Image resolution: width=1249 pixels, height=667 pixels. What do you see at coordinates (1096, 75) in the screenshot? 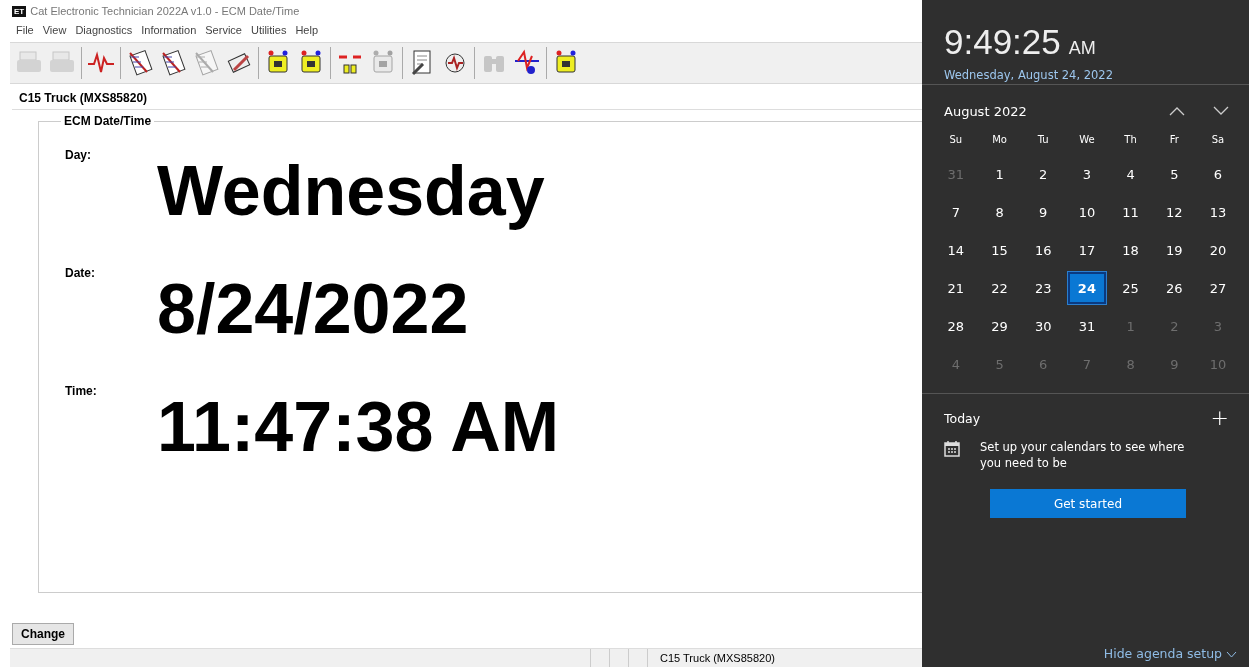
I see `clock-date: Wednesday, August 24, 2022` at bounding box center [1096, 75].